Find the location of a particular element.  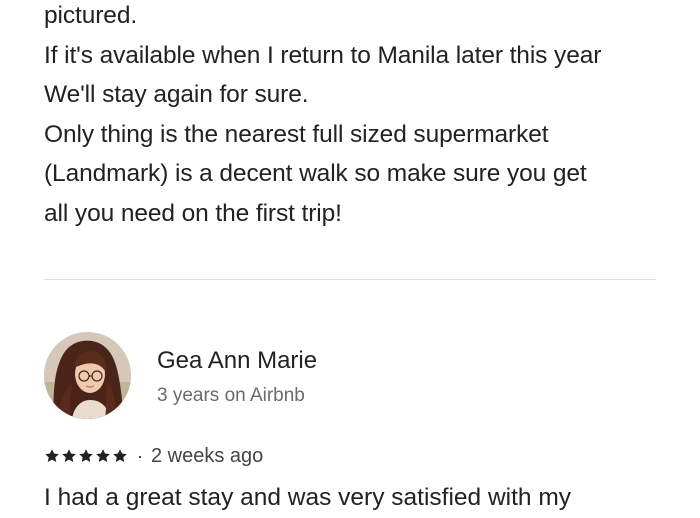

reviewer-name: Gea Ann Marie is located at coordinates (237, 360).